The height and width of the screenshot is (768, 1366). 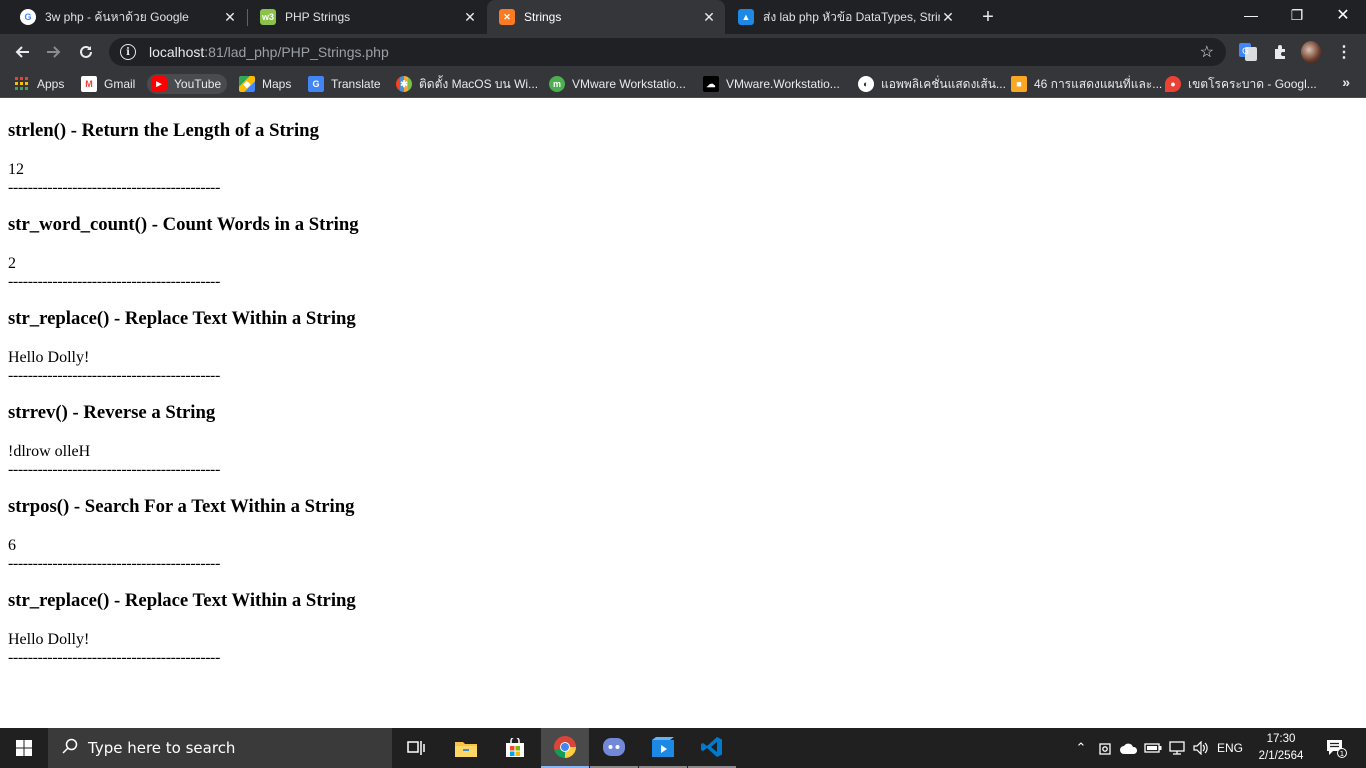 I want to click on discord-icon, so click(x=614, y=748).